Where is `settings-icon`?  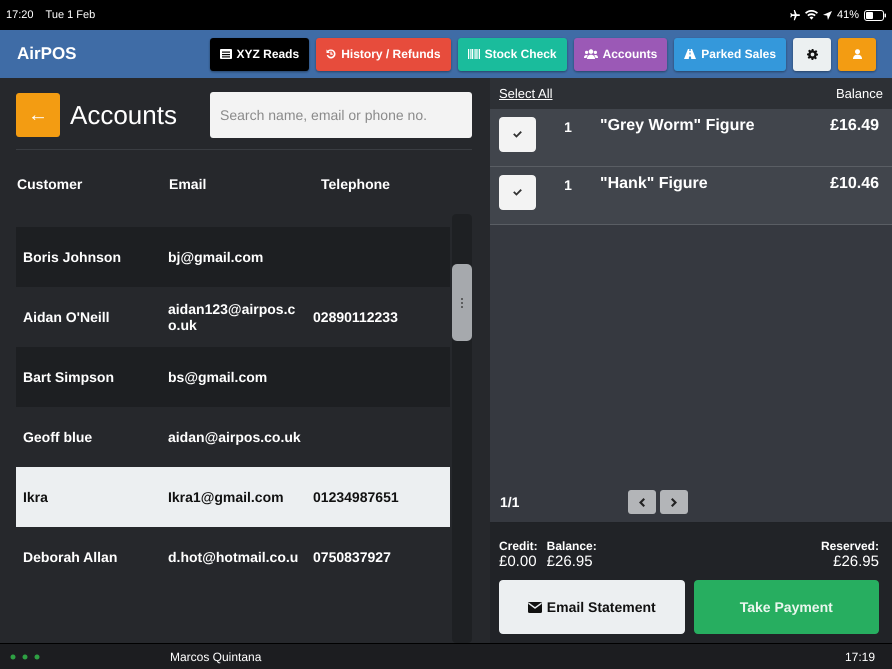
settings-icon is located at coordinates (812, 54).